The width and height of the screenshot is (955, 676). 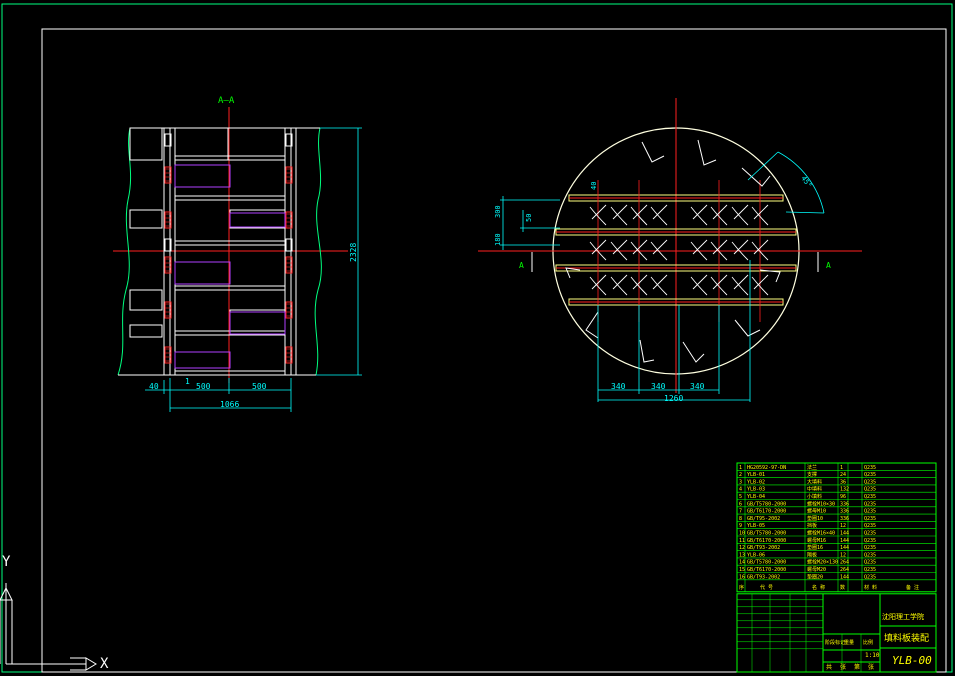 I want to click on ucs-y-label: Y, so click(x=6, y=562).